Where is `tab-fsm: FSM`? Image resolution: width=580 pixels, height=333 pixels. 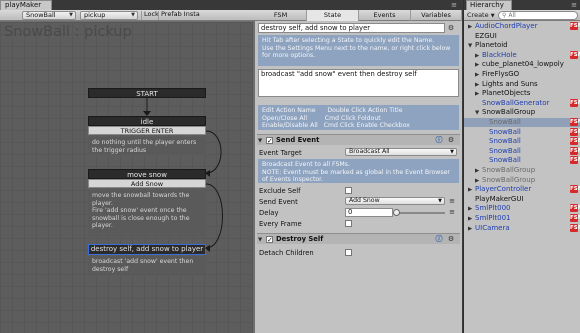 tab-fsm: FSM is located at coordinates (281, 15).